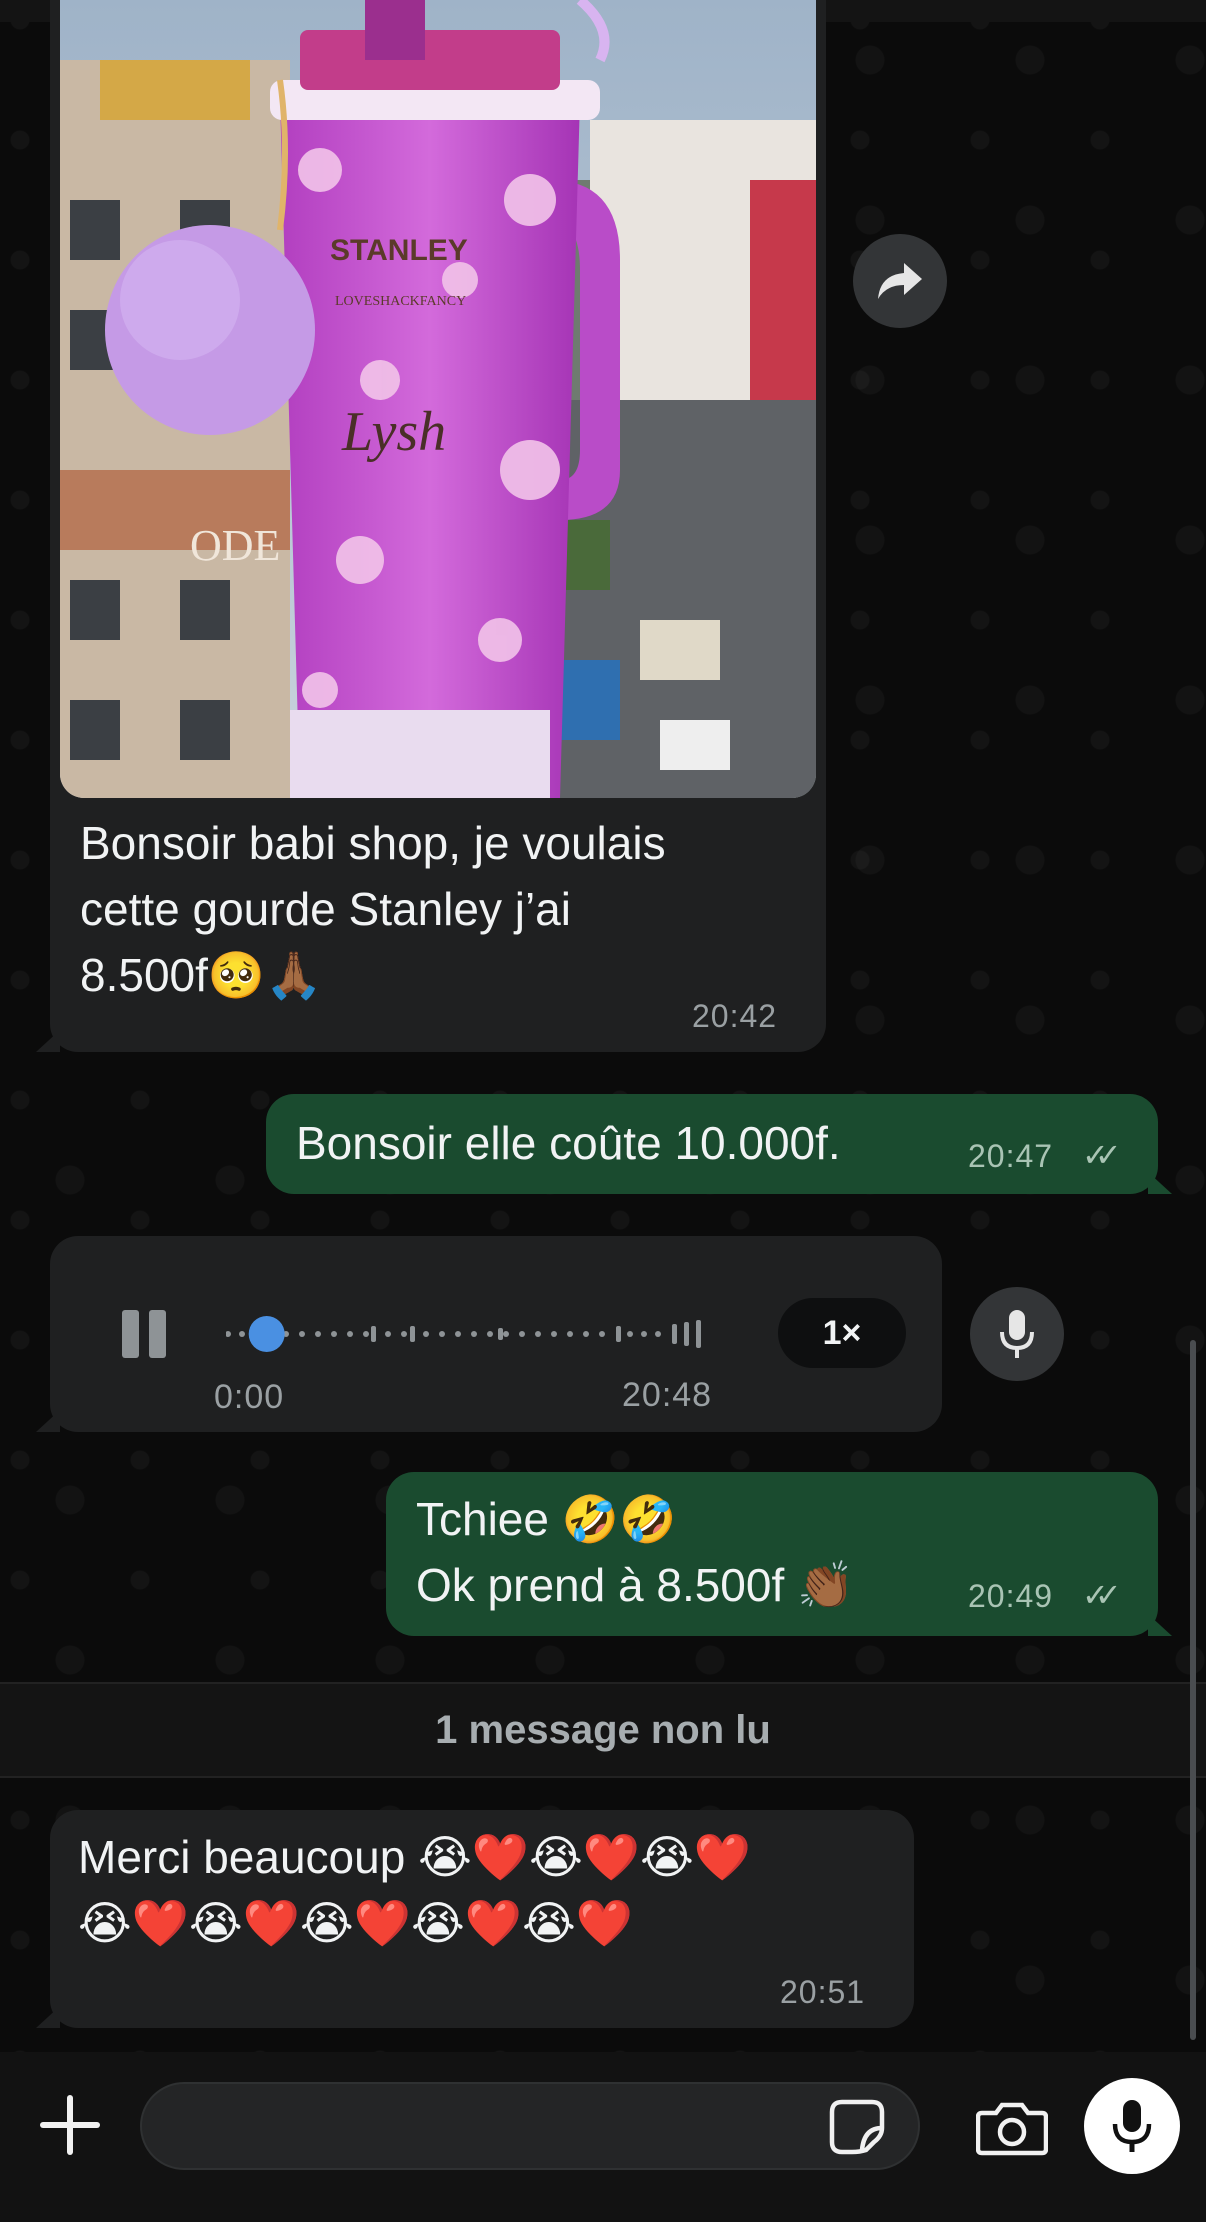 This screenshot has width=1206, height=2222. Describe the element at coordinates (735, 1016) in the screenshot. I see `message-time: 20:42` at that location.